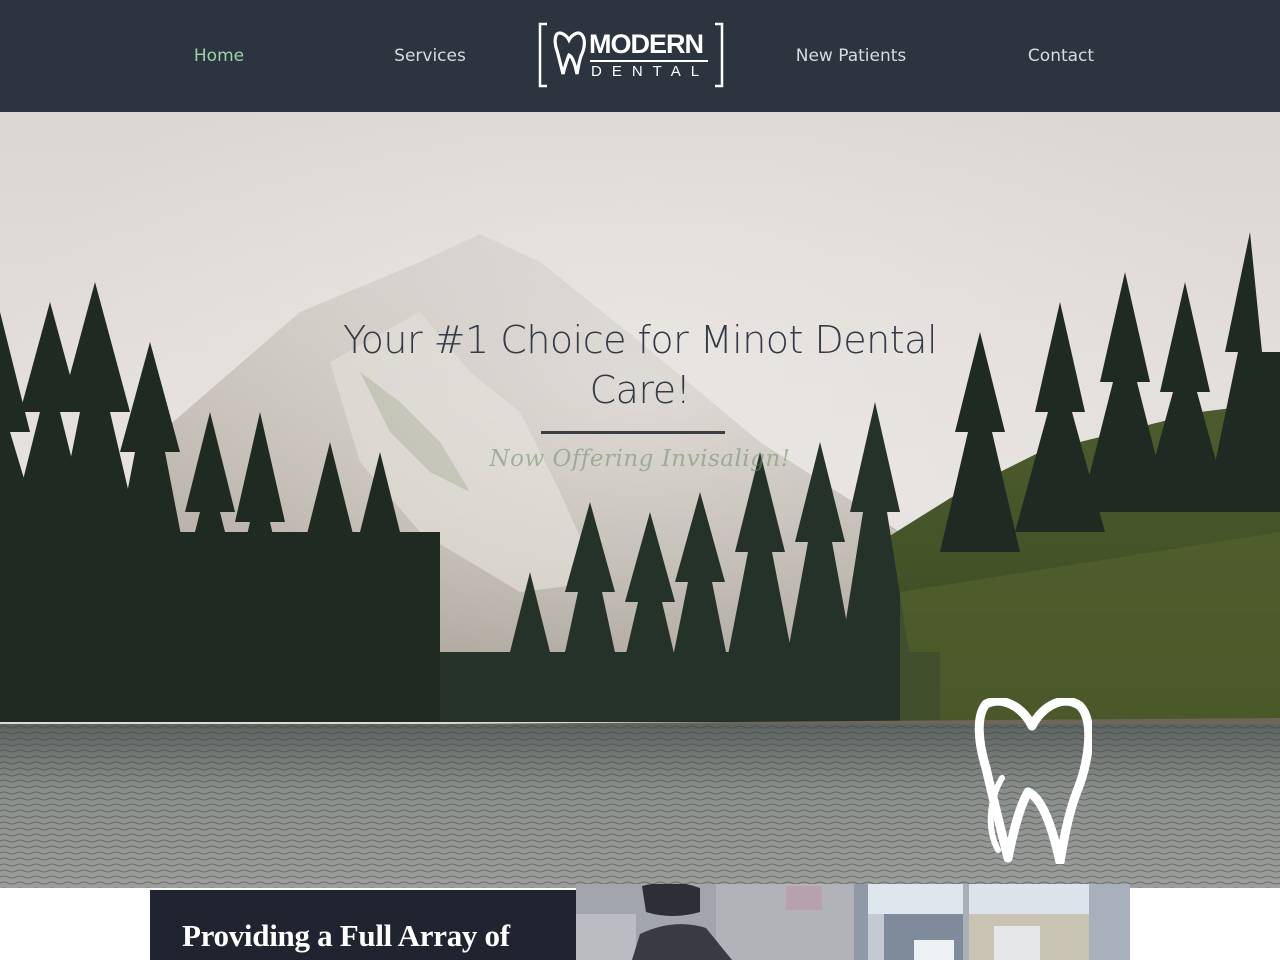  I want to click on nav-new-patients: New Patients, so click(851, 56).